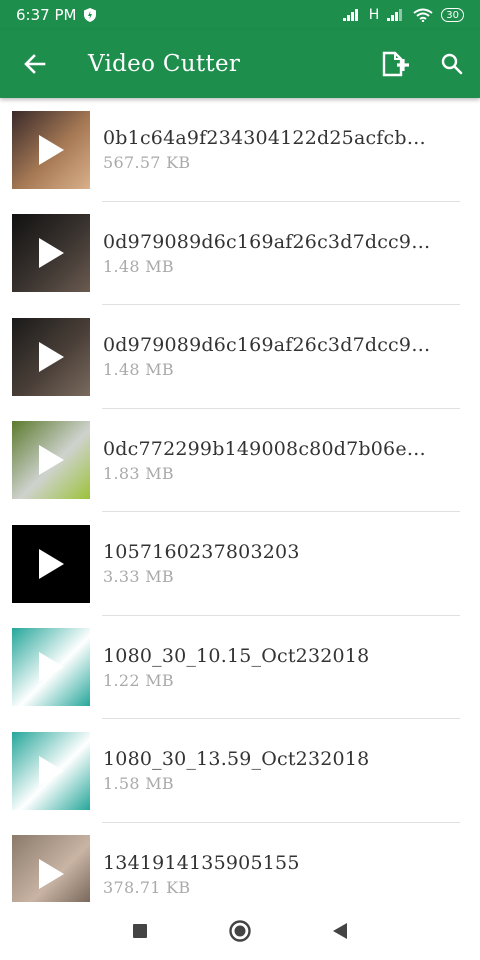 Image resolution: width=480 pixels, height=960 pixels. I want to click on search-icon, so click(452, 64).